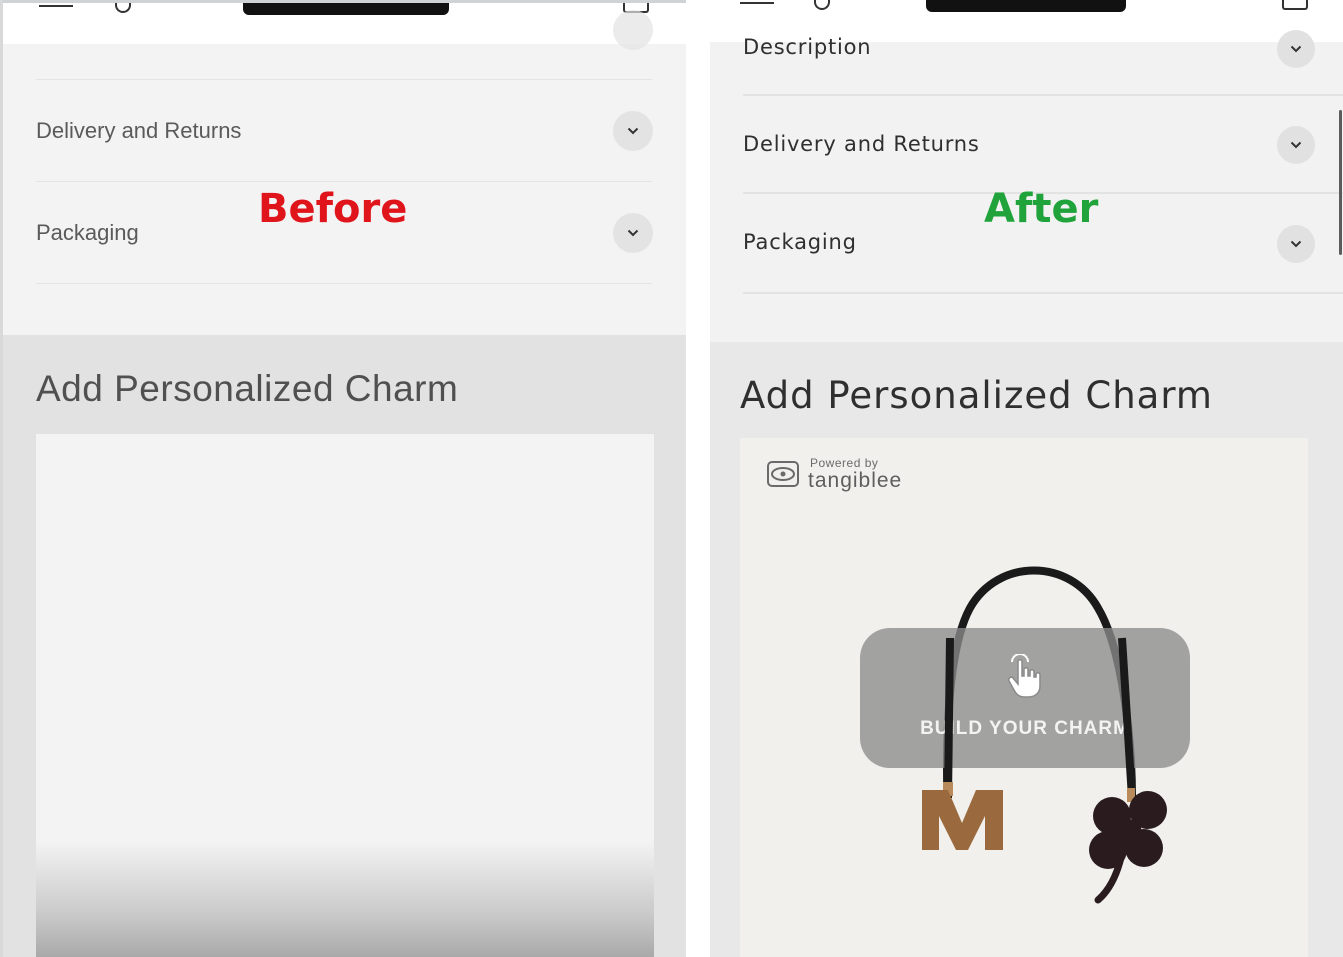 The width and height of the screenshot is (1343, 957). What do you see at coordinates (344, 22) in the screenshot?
I see `site-header` at bounding box center [344, 22].